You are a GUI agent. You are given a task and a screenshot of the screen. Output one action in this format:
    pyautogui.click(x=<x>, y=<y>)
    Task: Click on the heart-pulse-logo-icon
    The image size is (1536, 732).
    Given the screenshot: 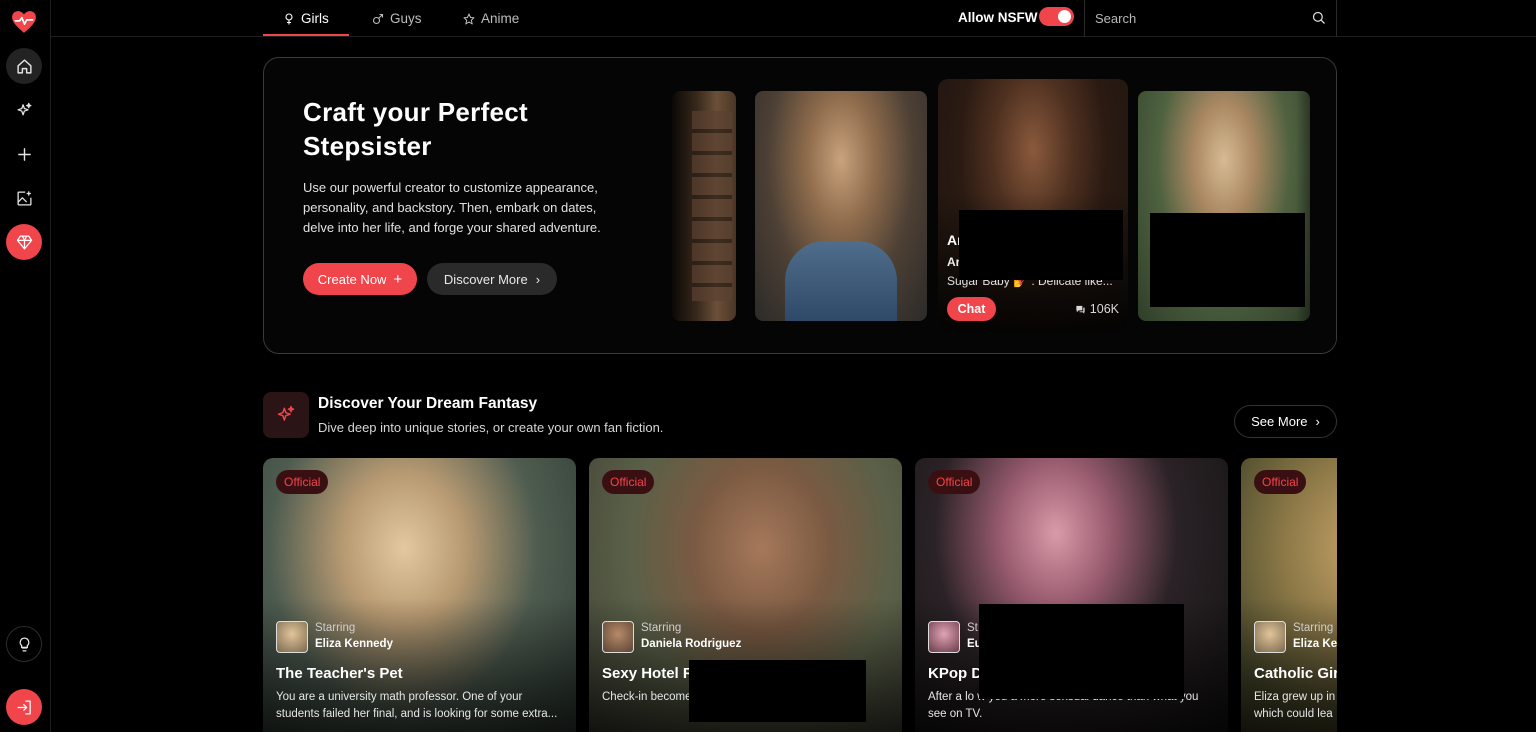 What is the action you would take?
    pyautogui.click(x=24, y=22)
    